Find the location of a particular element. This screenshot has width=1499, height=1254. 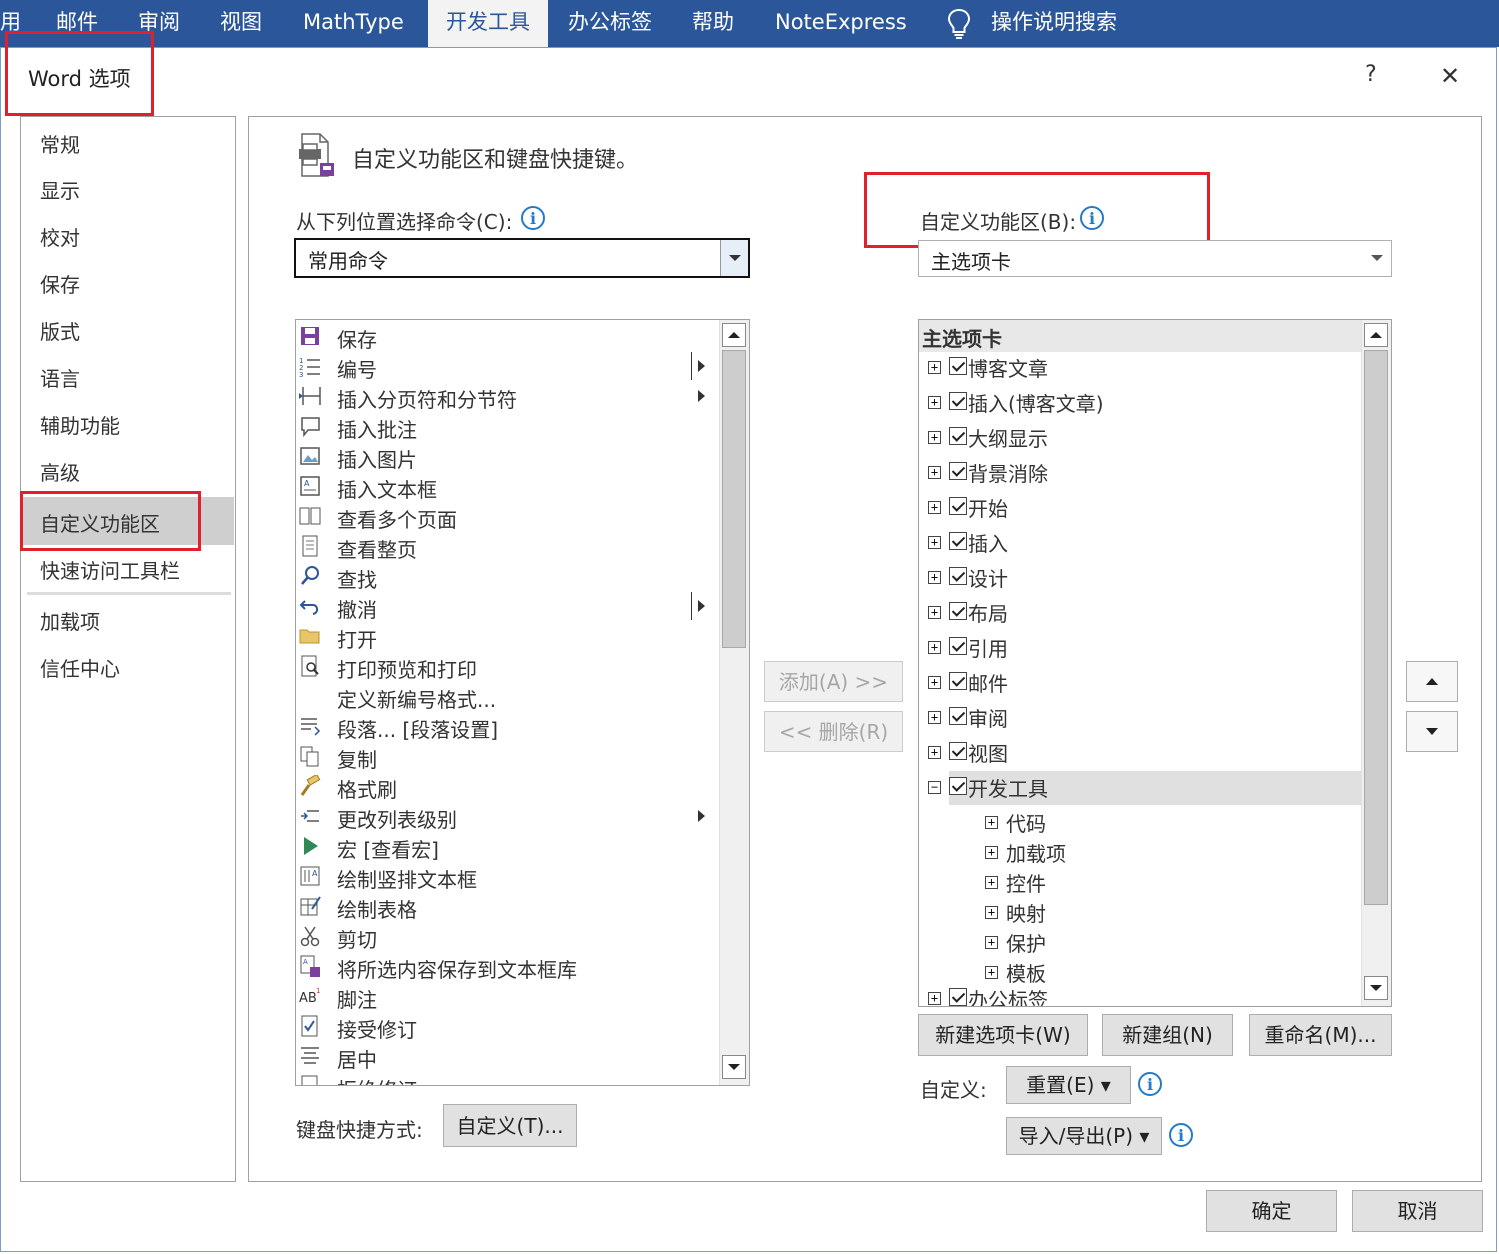

collapse-icon: − is located at coordinates (934, 787).